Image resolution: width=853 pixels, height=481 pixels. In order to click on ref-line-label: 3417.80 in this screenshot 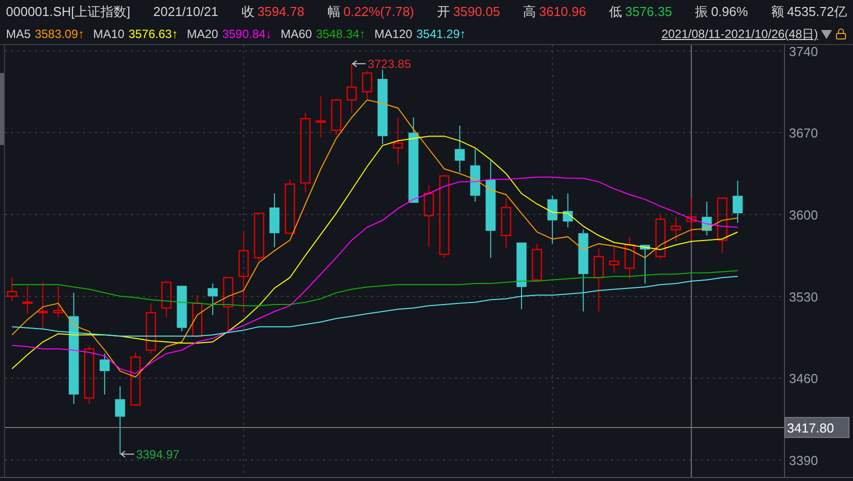, I will do `click(810, 428)`.